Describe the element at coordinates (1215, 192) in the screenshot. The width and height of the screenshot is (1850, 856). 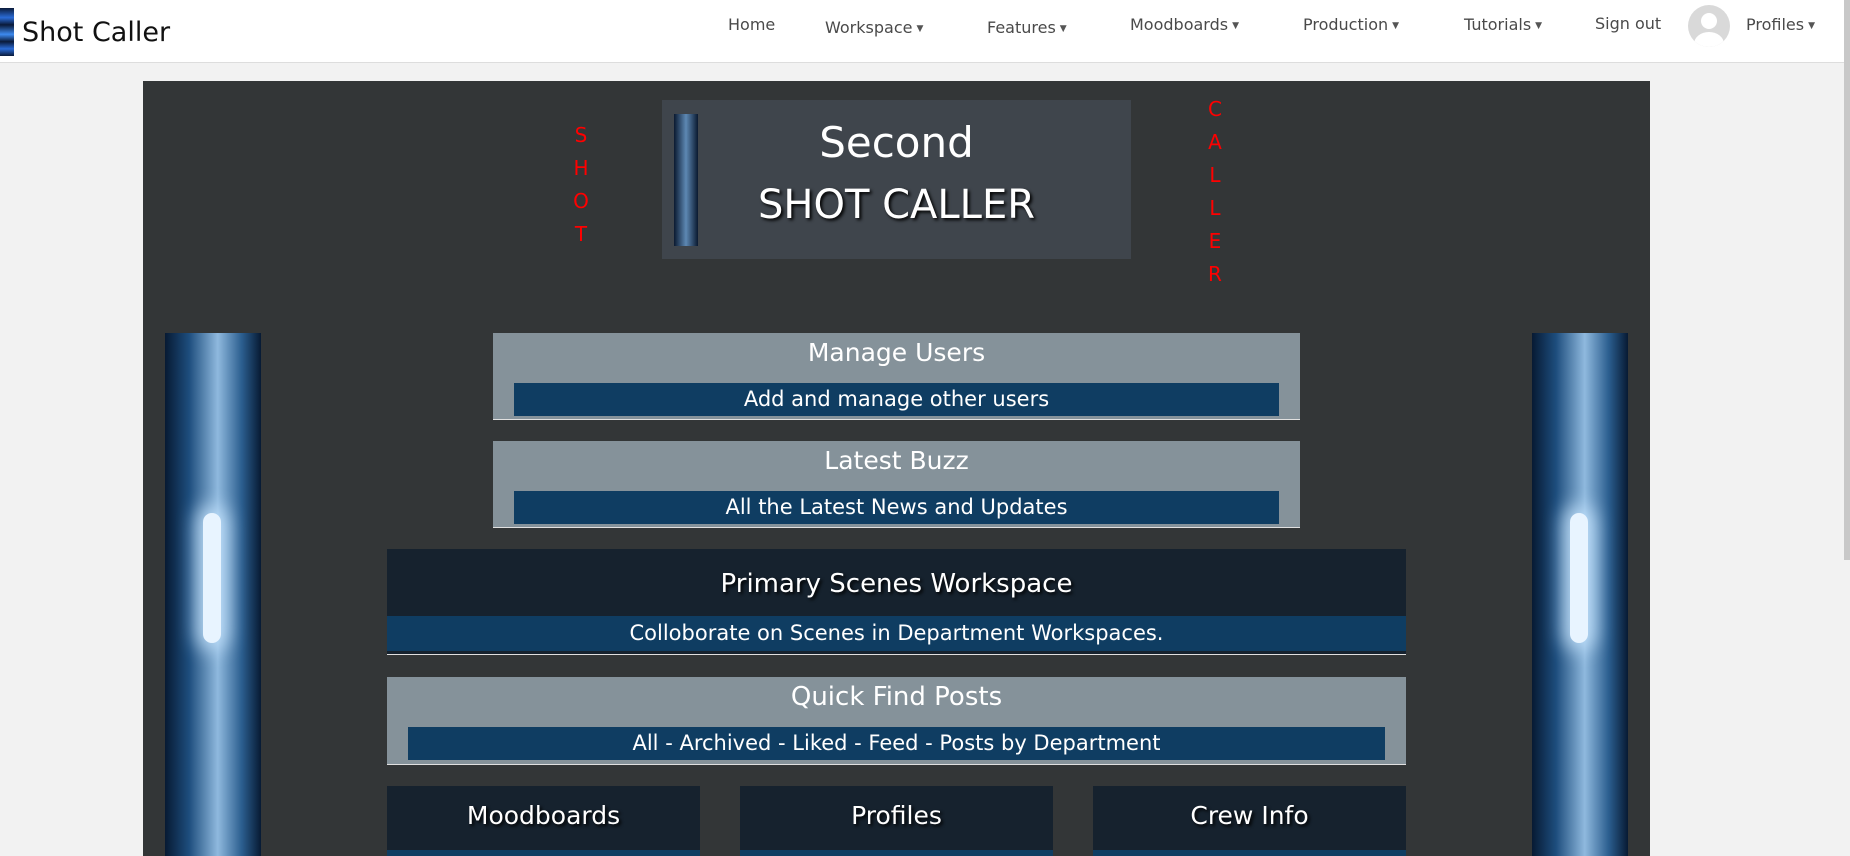
I see `caller-vertical-text: C A L L E R` at that location.